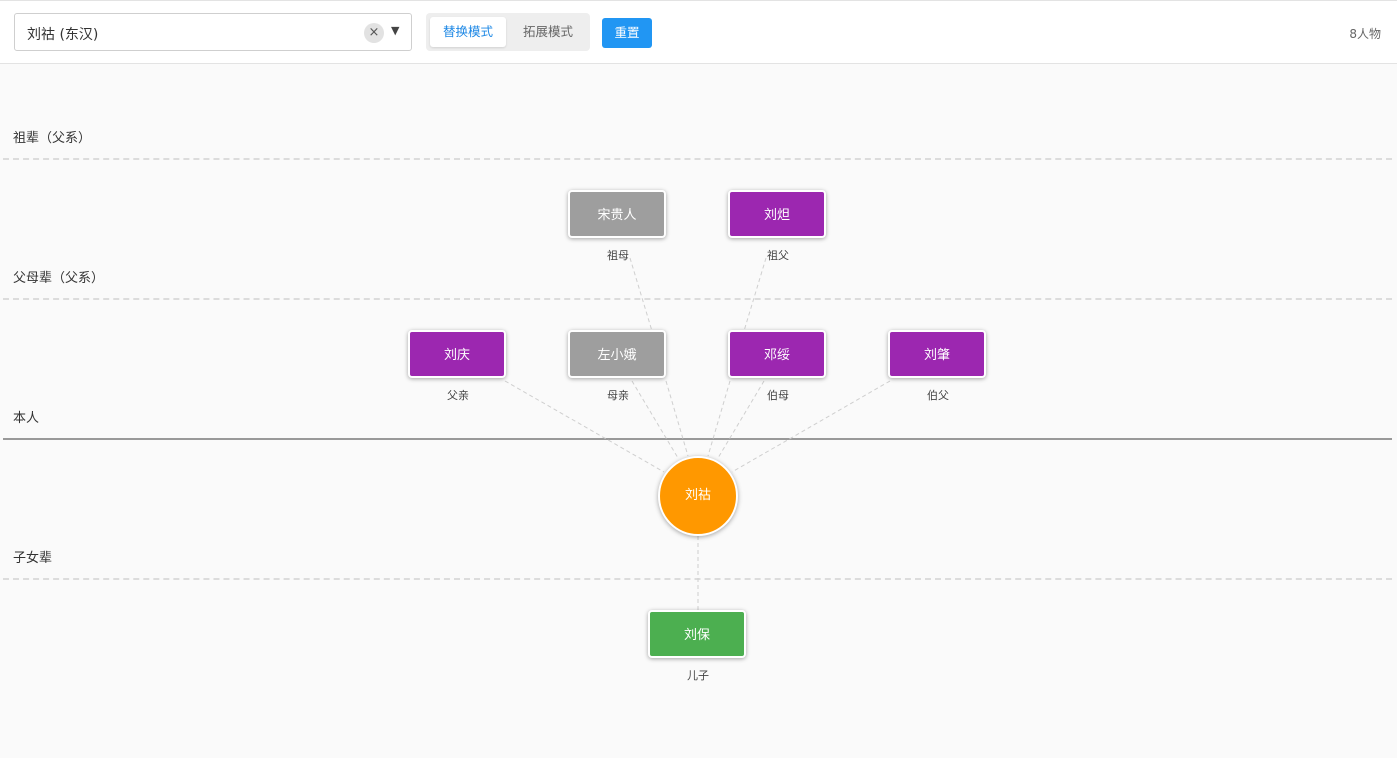  I want to click on link-grandmother-father, so click(641, 294).